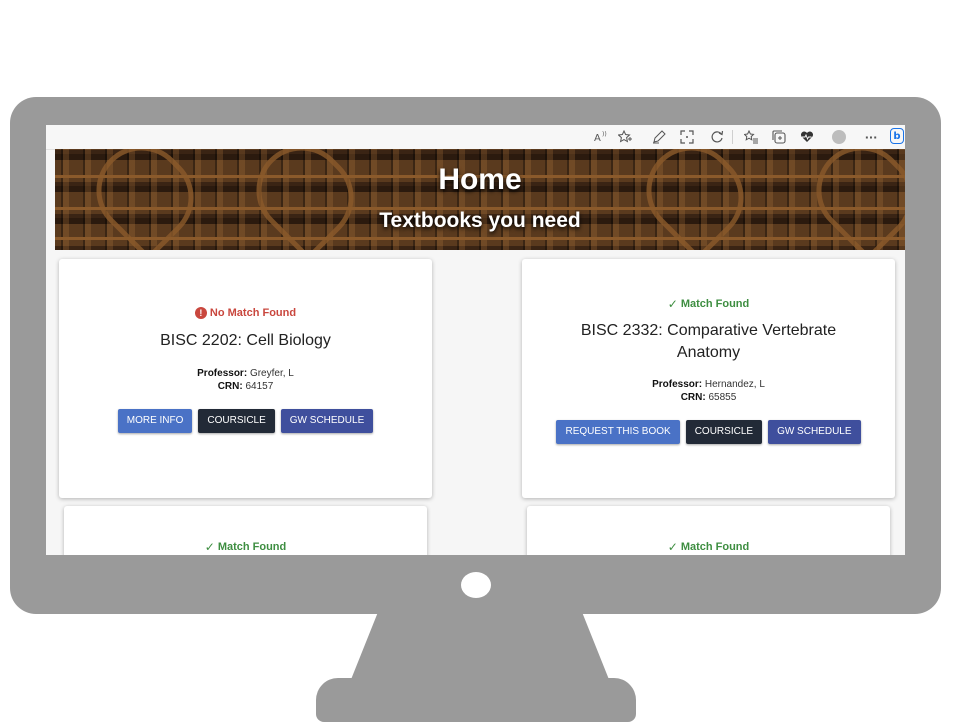 This screenshot has height=722, width=960. Describe the element at coordinates (807, 137) in the screenshot. I see `heart-icon` at that location.